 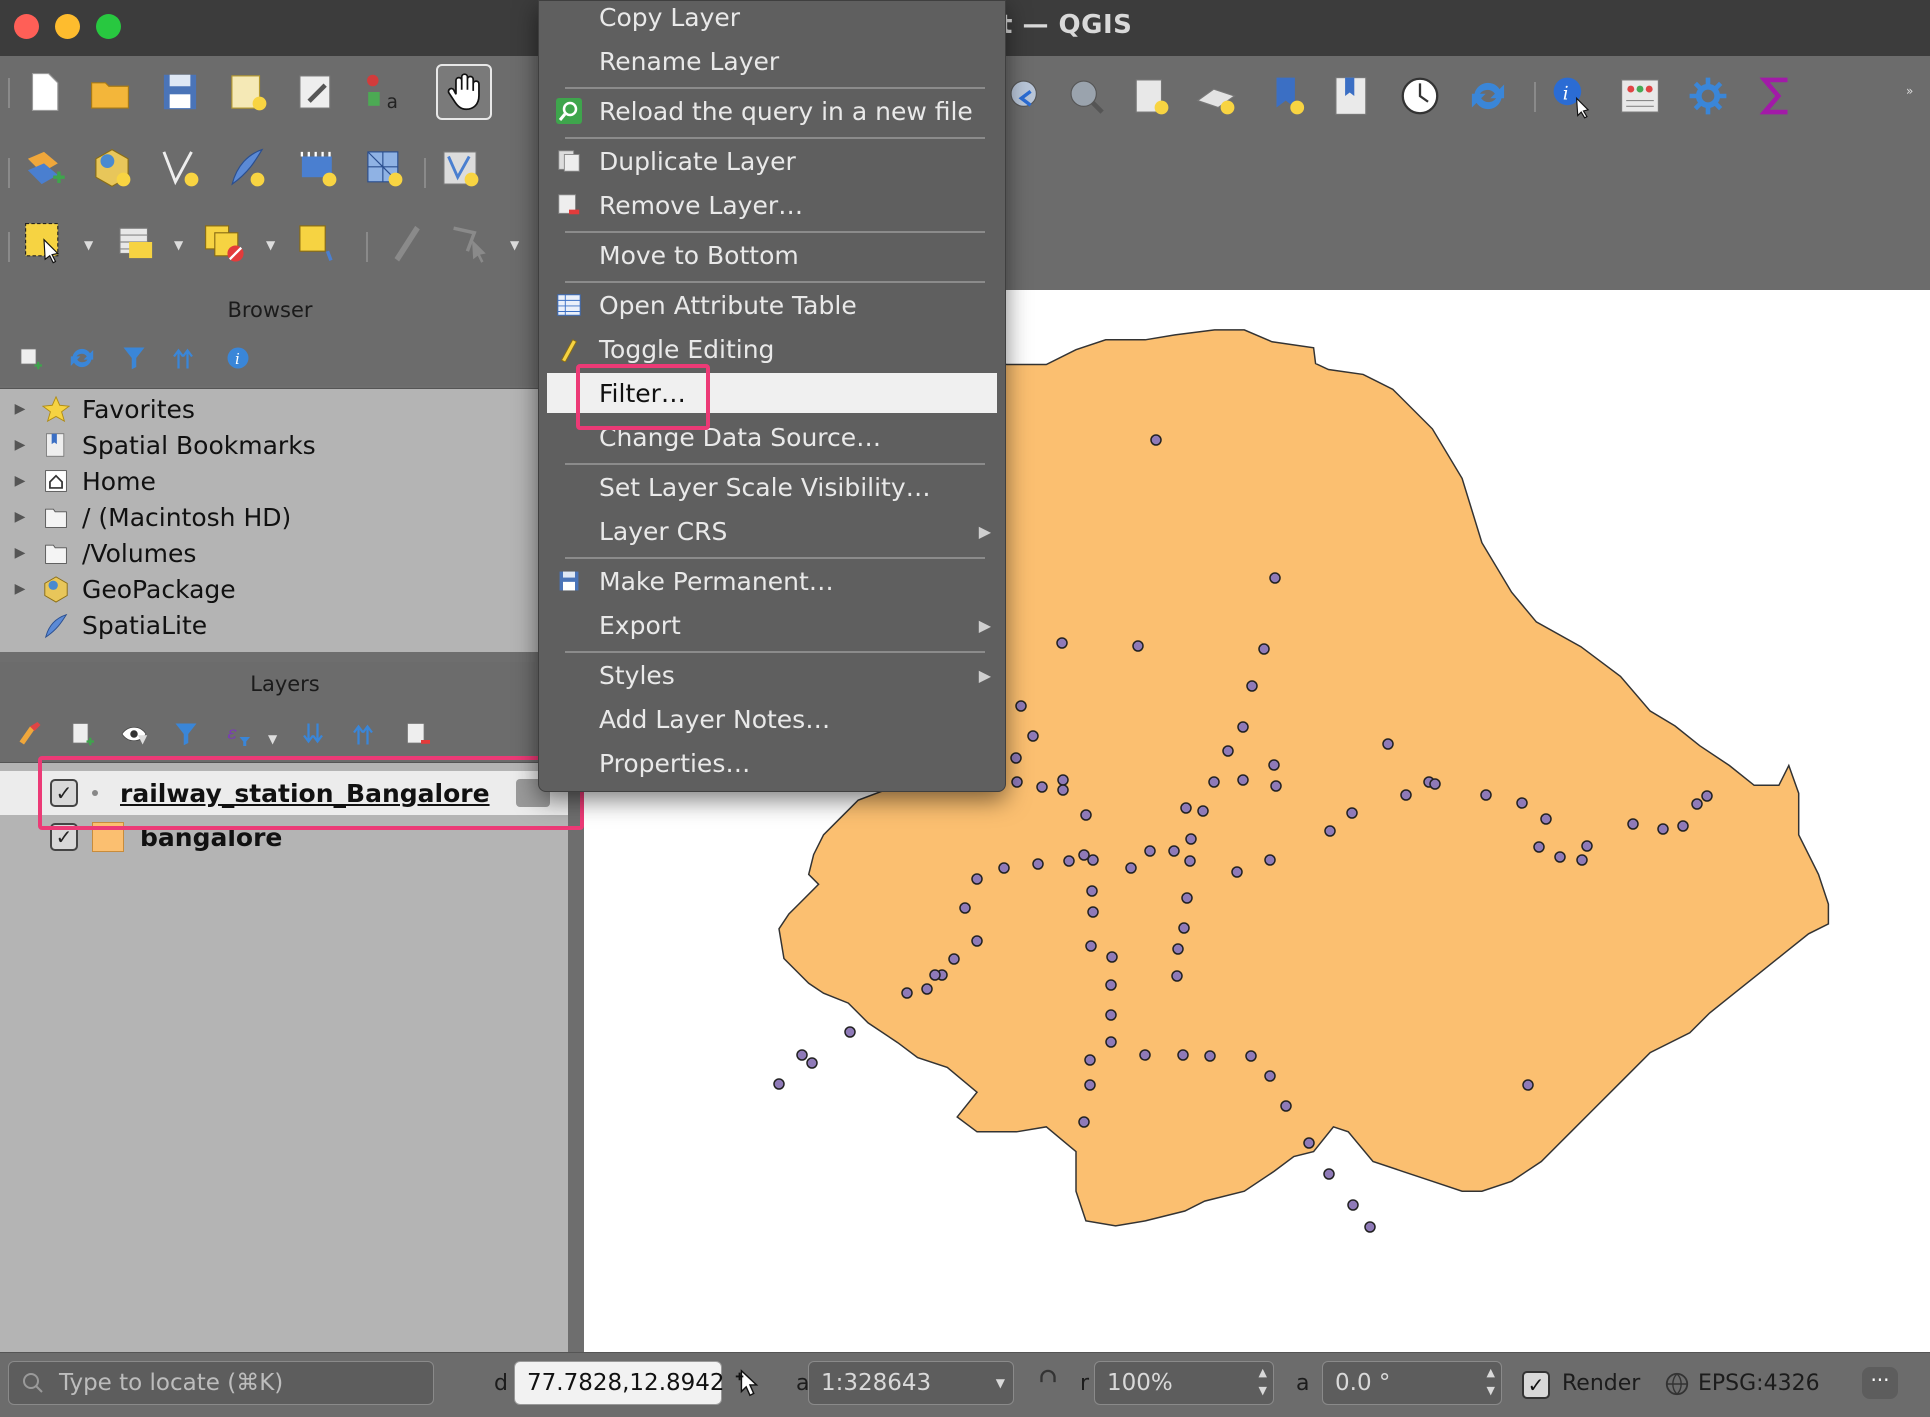 What do you see at coordinates (44, 168) in the screenshot?
I see `data-source-manager-icon` at bounding box center [44, 168].